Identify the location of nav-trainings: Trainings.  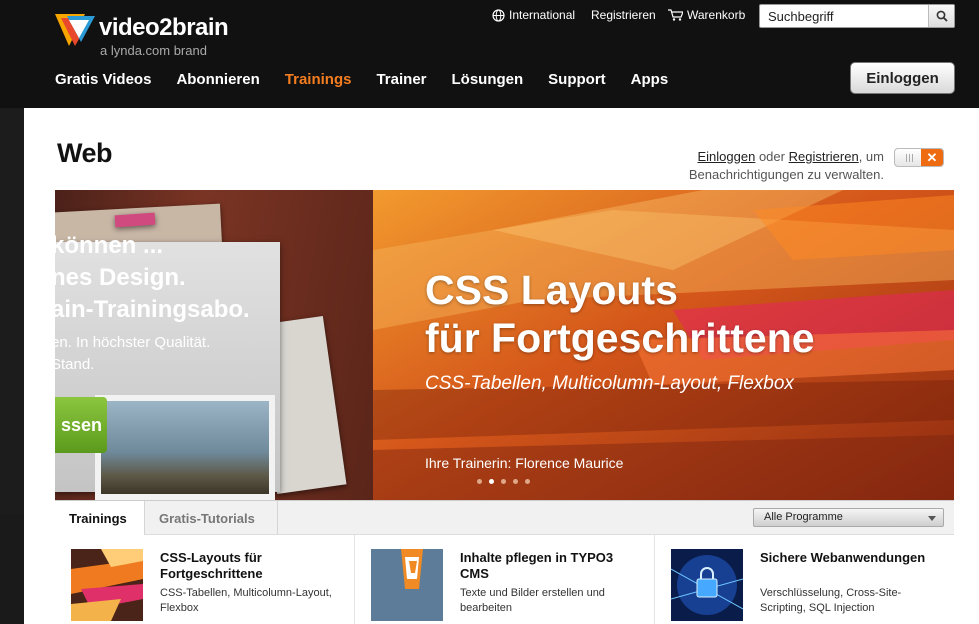
(318, 79).